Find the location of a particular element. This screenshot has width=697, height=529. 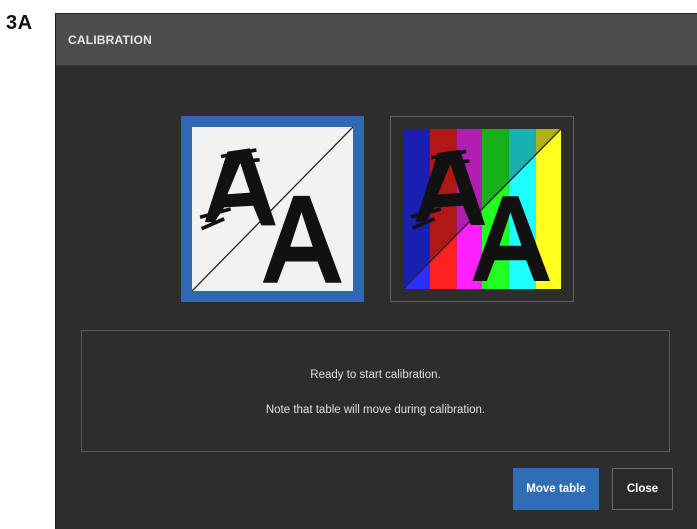

move-table-button: Move table is located at coordinates (556, 489).